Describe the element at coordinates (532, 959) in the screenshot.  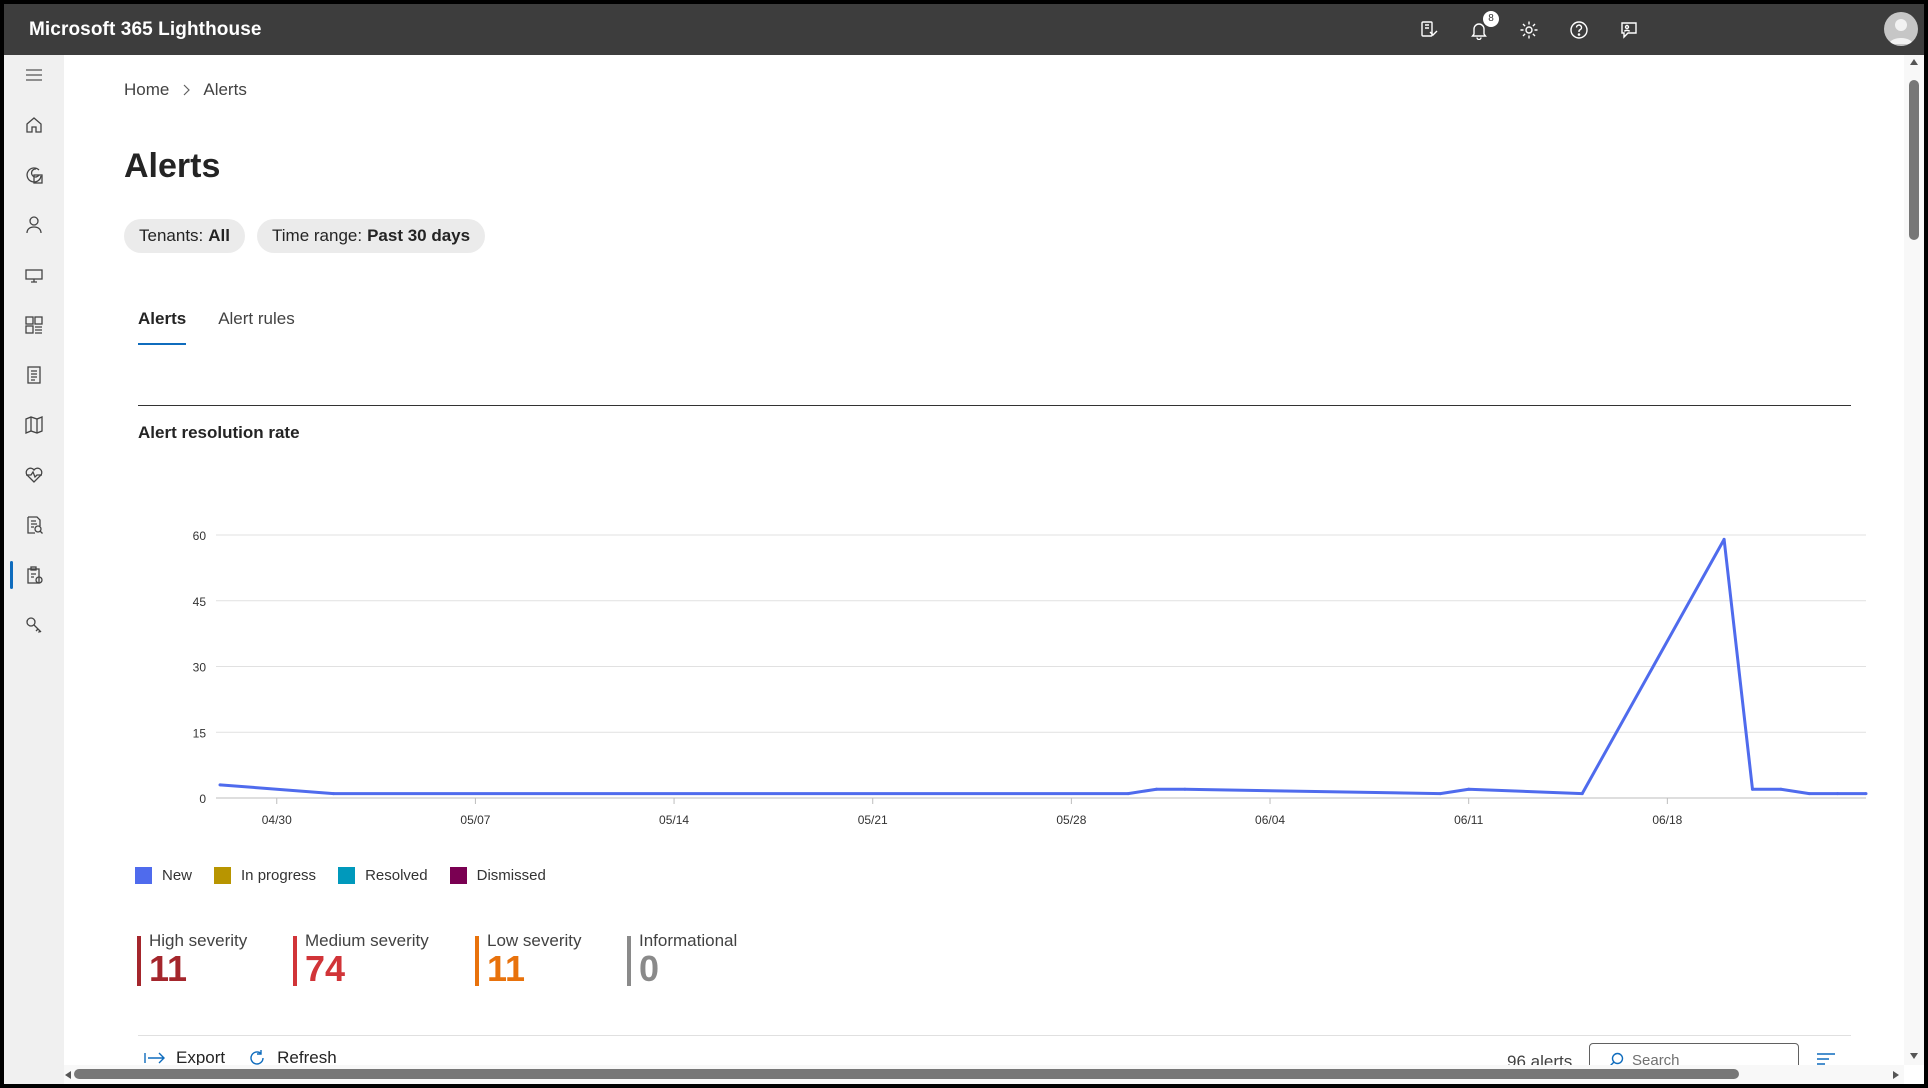
I see `severity-card-low: Low severity 11` at that location.